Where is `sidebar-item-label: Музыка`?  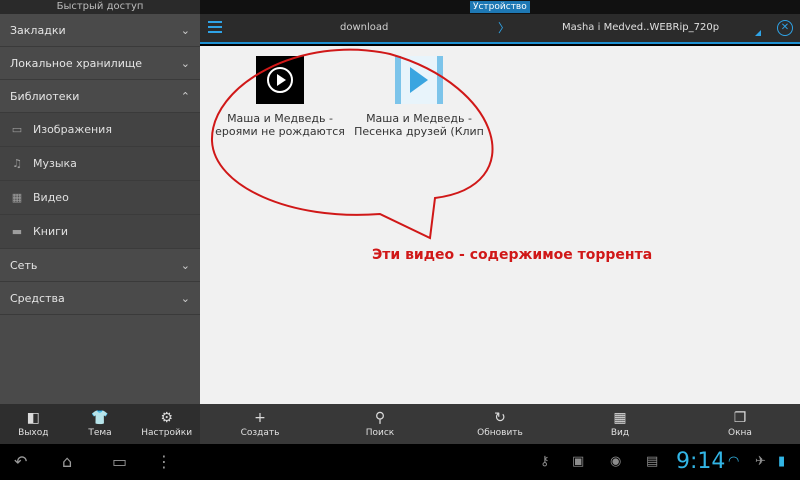
sidebar-item-label: Музыка is located at coordinates (55, 163).